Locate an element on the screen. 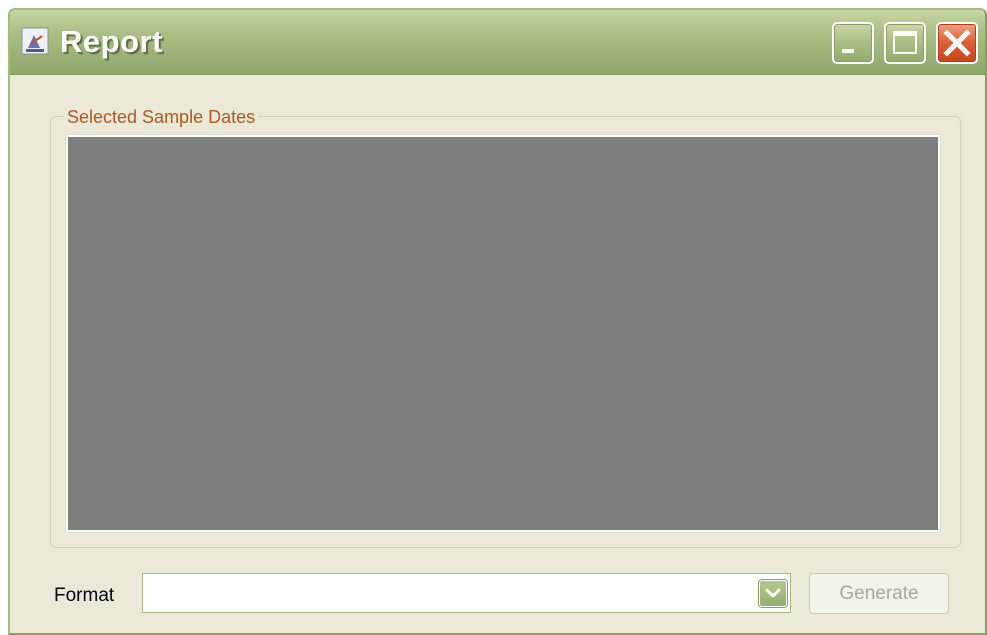  close-icon is located at coordinates (957, 43).